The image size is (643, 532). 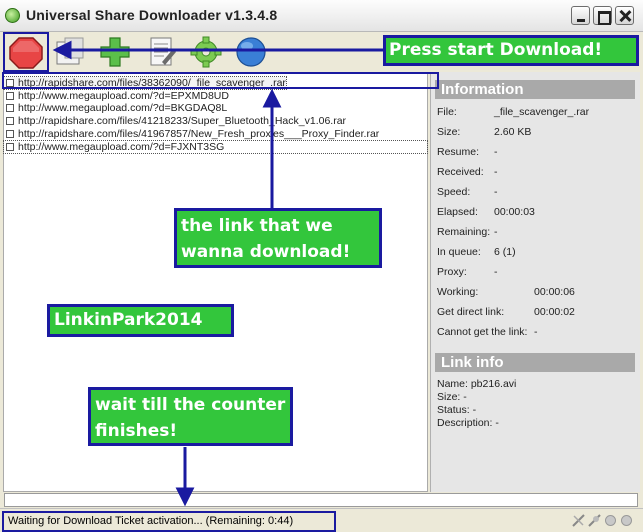 I want to click on size-label: Size:, so click(x=449, y=132).